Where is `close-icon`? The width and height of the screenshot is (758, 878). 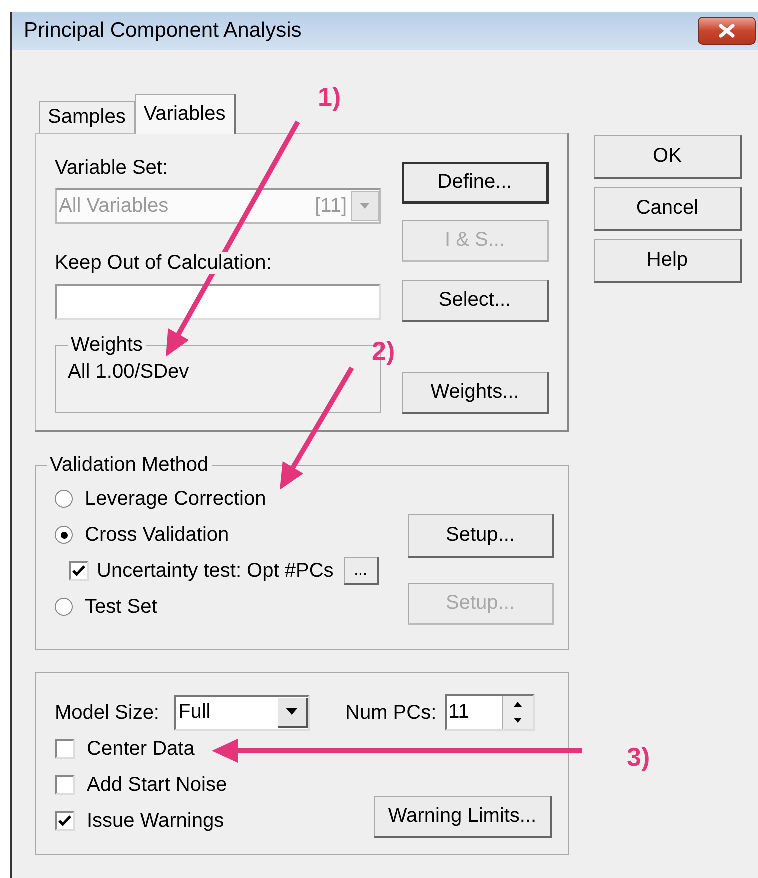
close-icon is located at coordinates (727, 31).